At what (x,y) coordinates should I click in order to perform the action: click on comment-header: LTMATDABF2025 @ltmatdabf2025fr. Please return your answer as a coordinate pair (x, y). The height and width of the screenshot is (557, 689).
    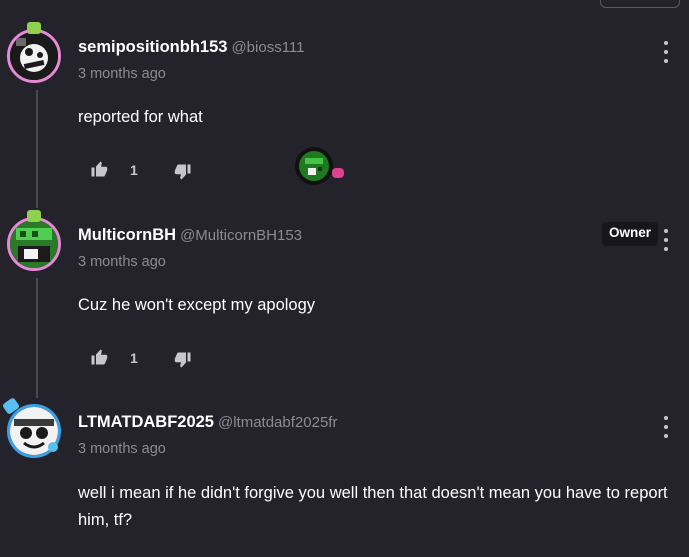
    Looking at the image, I should click on (207, 422).